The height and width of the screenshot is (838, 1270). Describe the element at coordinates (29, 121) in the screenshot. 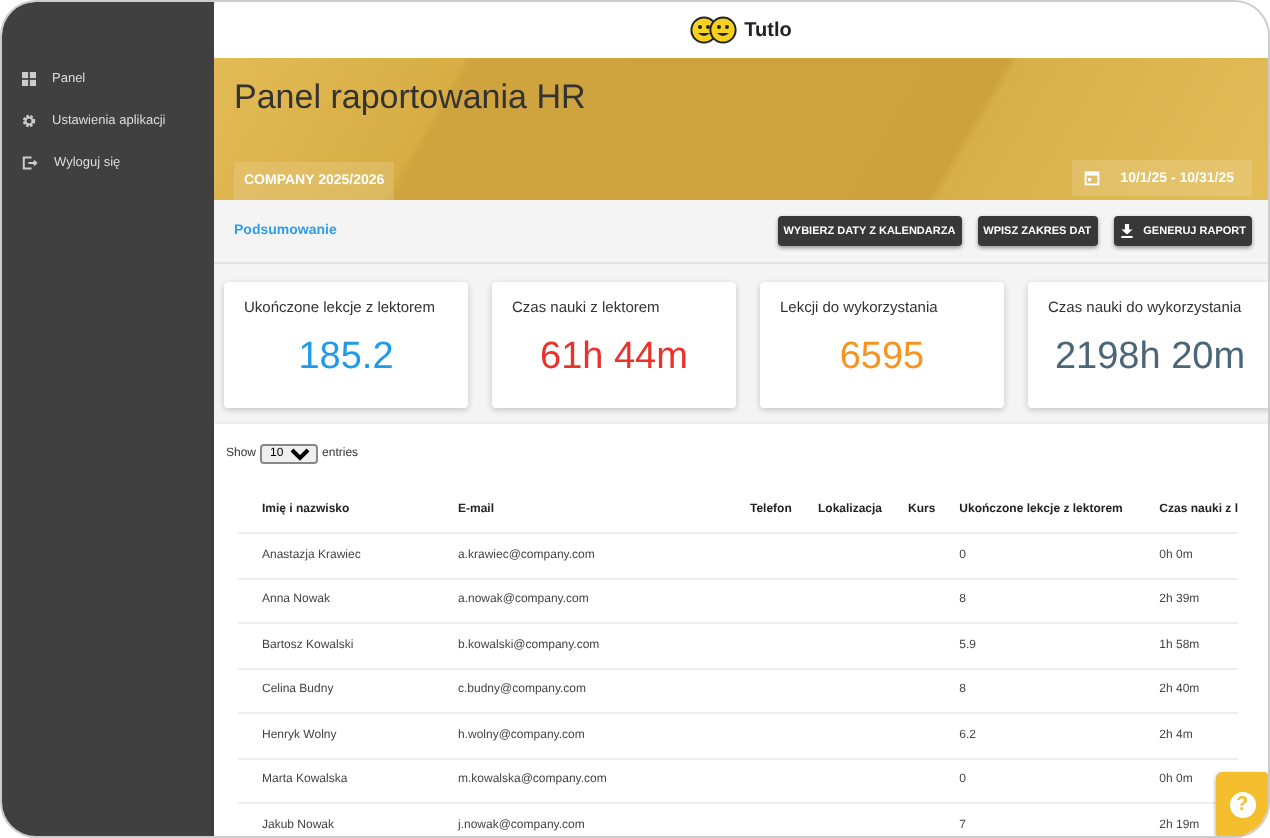

I see `settings-icon` at that location.